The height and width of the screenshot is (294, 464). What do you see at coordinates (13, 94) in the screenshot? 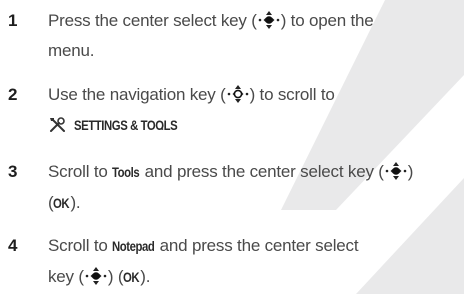
I see `step-number: 2` at bounding box center [13, 94].